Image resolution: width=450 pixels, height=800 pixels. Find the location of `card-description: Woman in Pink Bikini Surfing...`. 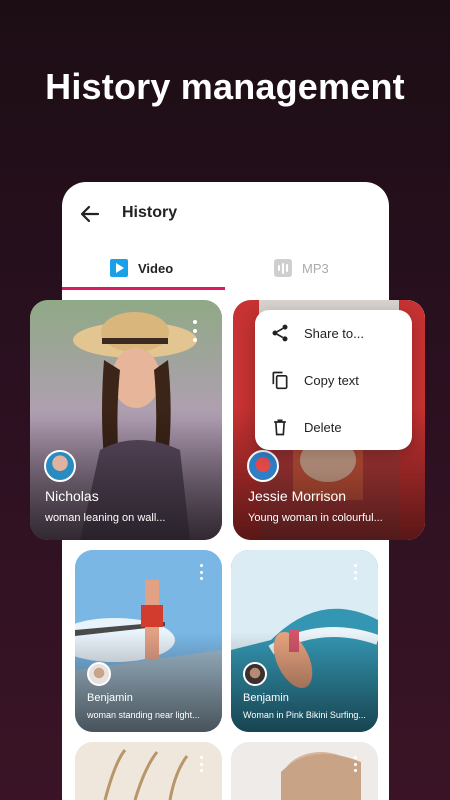

card-description: Woman in Pink Bikini Surfing... is located at coordinates (304, 715).